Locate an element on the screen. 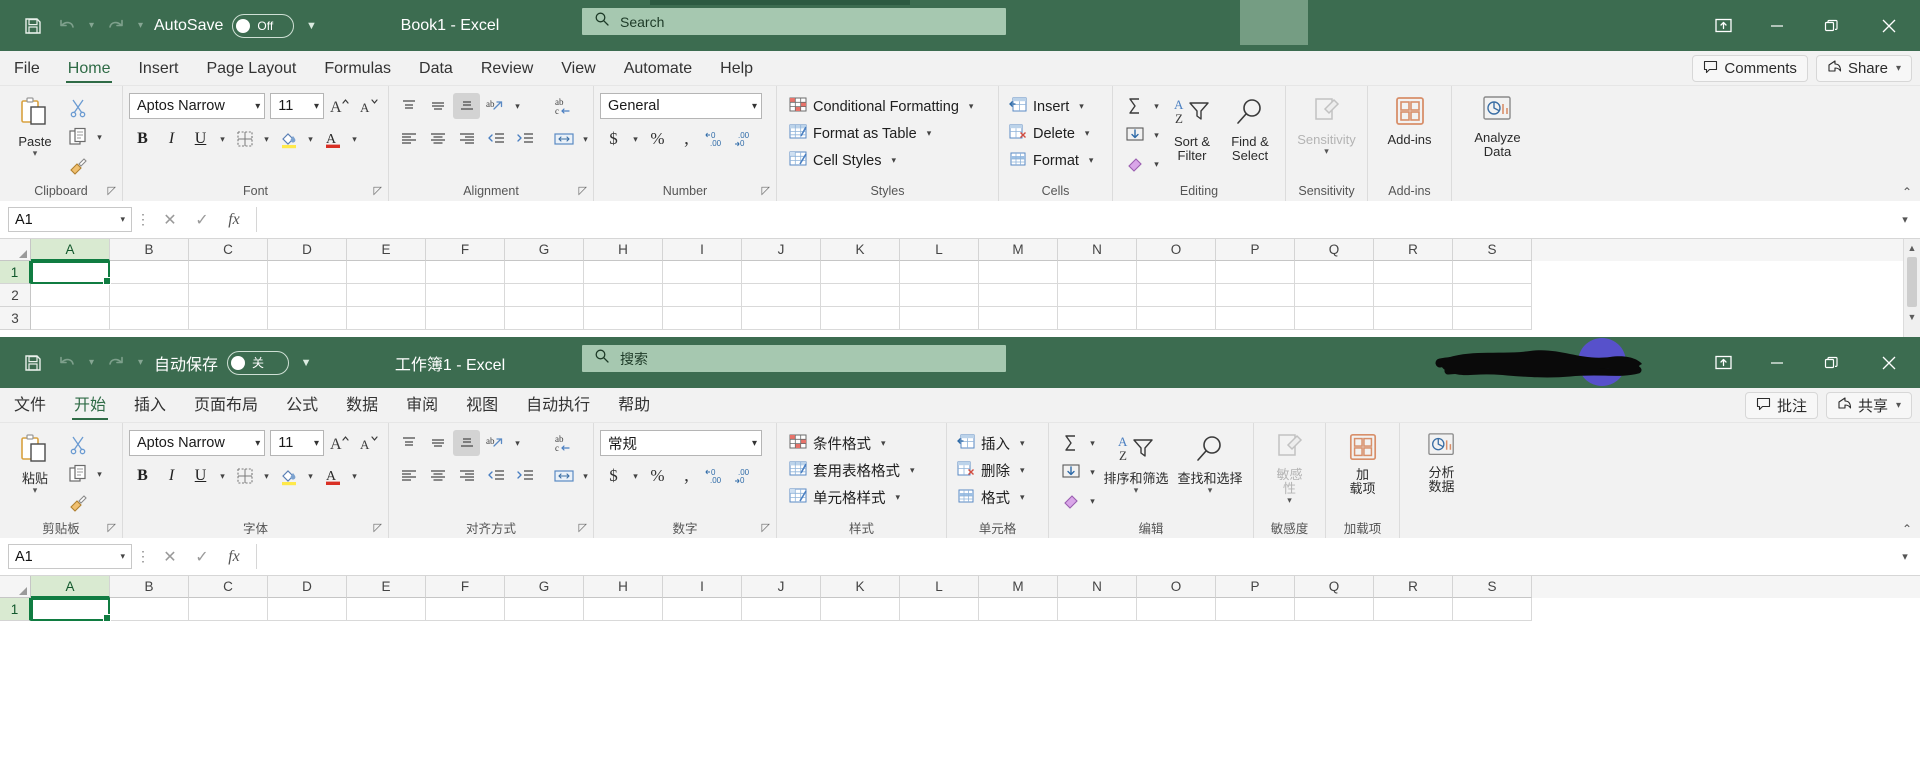 Image resolution: width=1920 pixels, height=784 pixels. format-as-table-button: 套用表格格式 ▾ is located at coordinates (854, 470).